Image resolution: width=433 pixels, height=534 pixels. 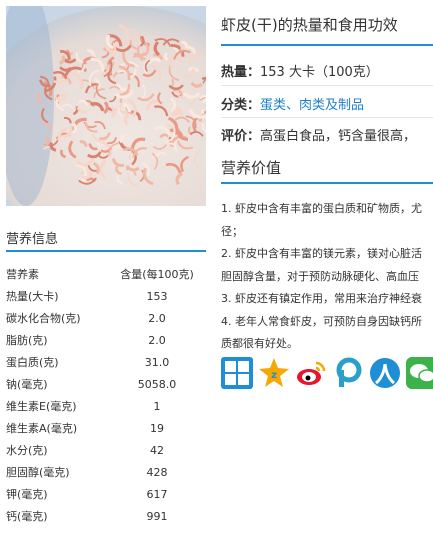 I want to click on calorie-label: 热量：, so click(x=241, y=72).